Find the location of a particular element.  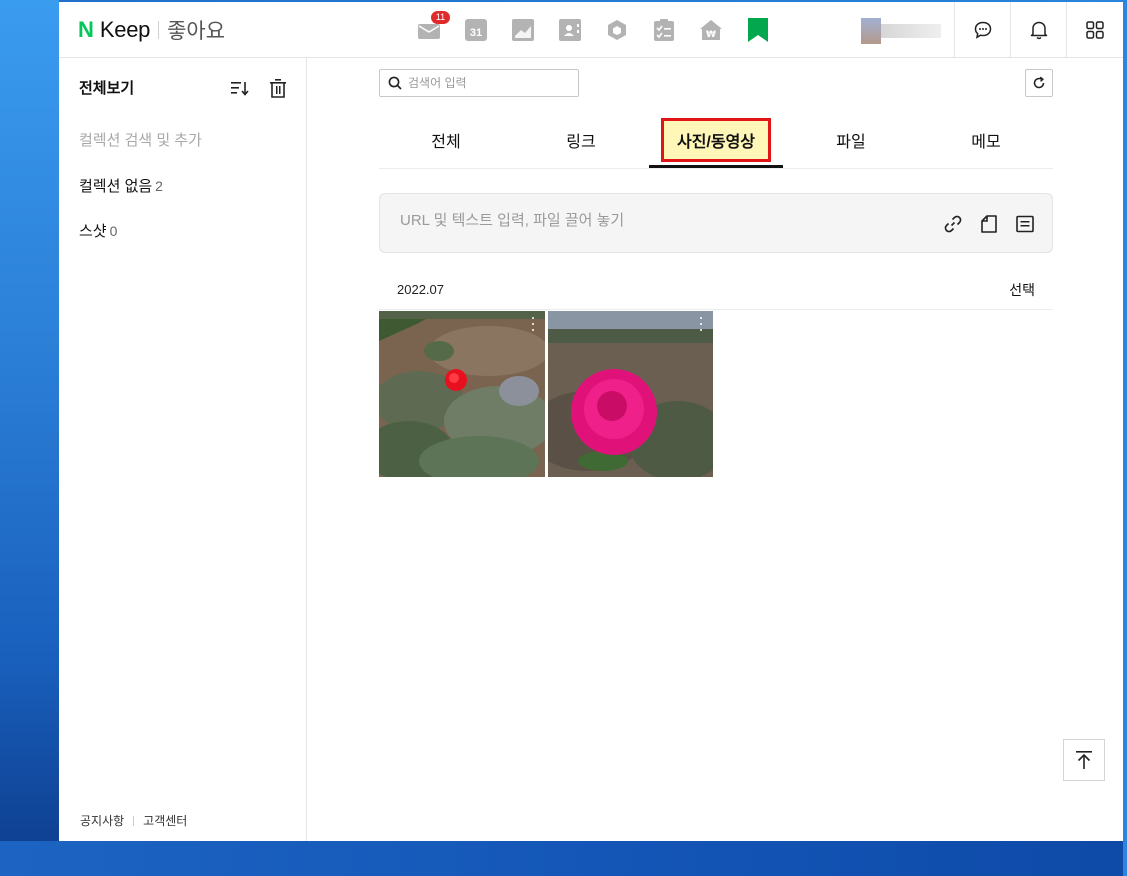

sidebar-item-screenshot: 스샷 0 is located at coordinates (98, 230).